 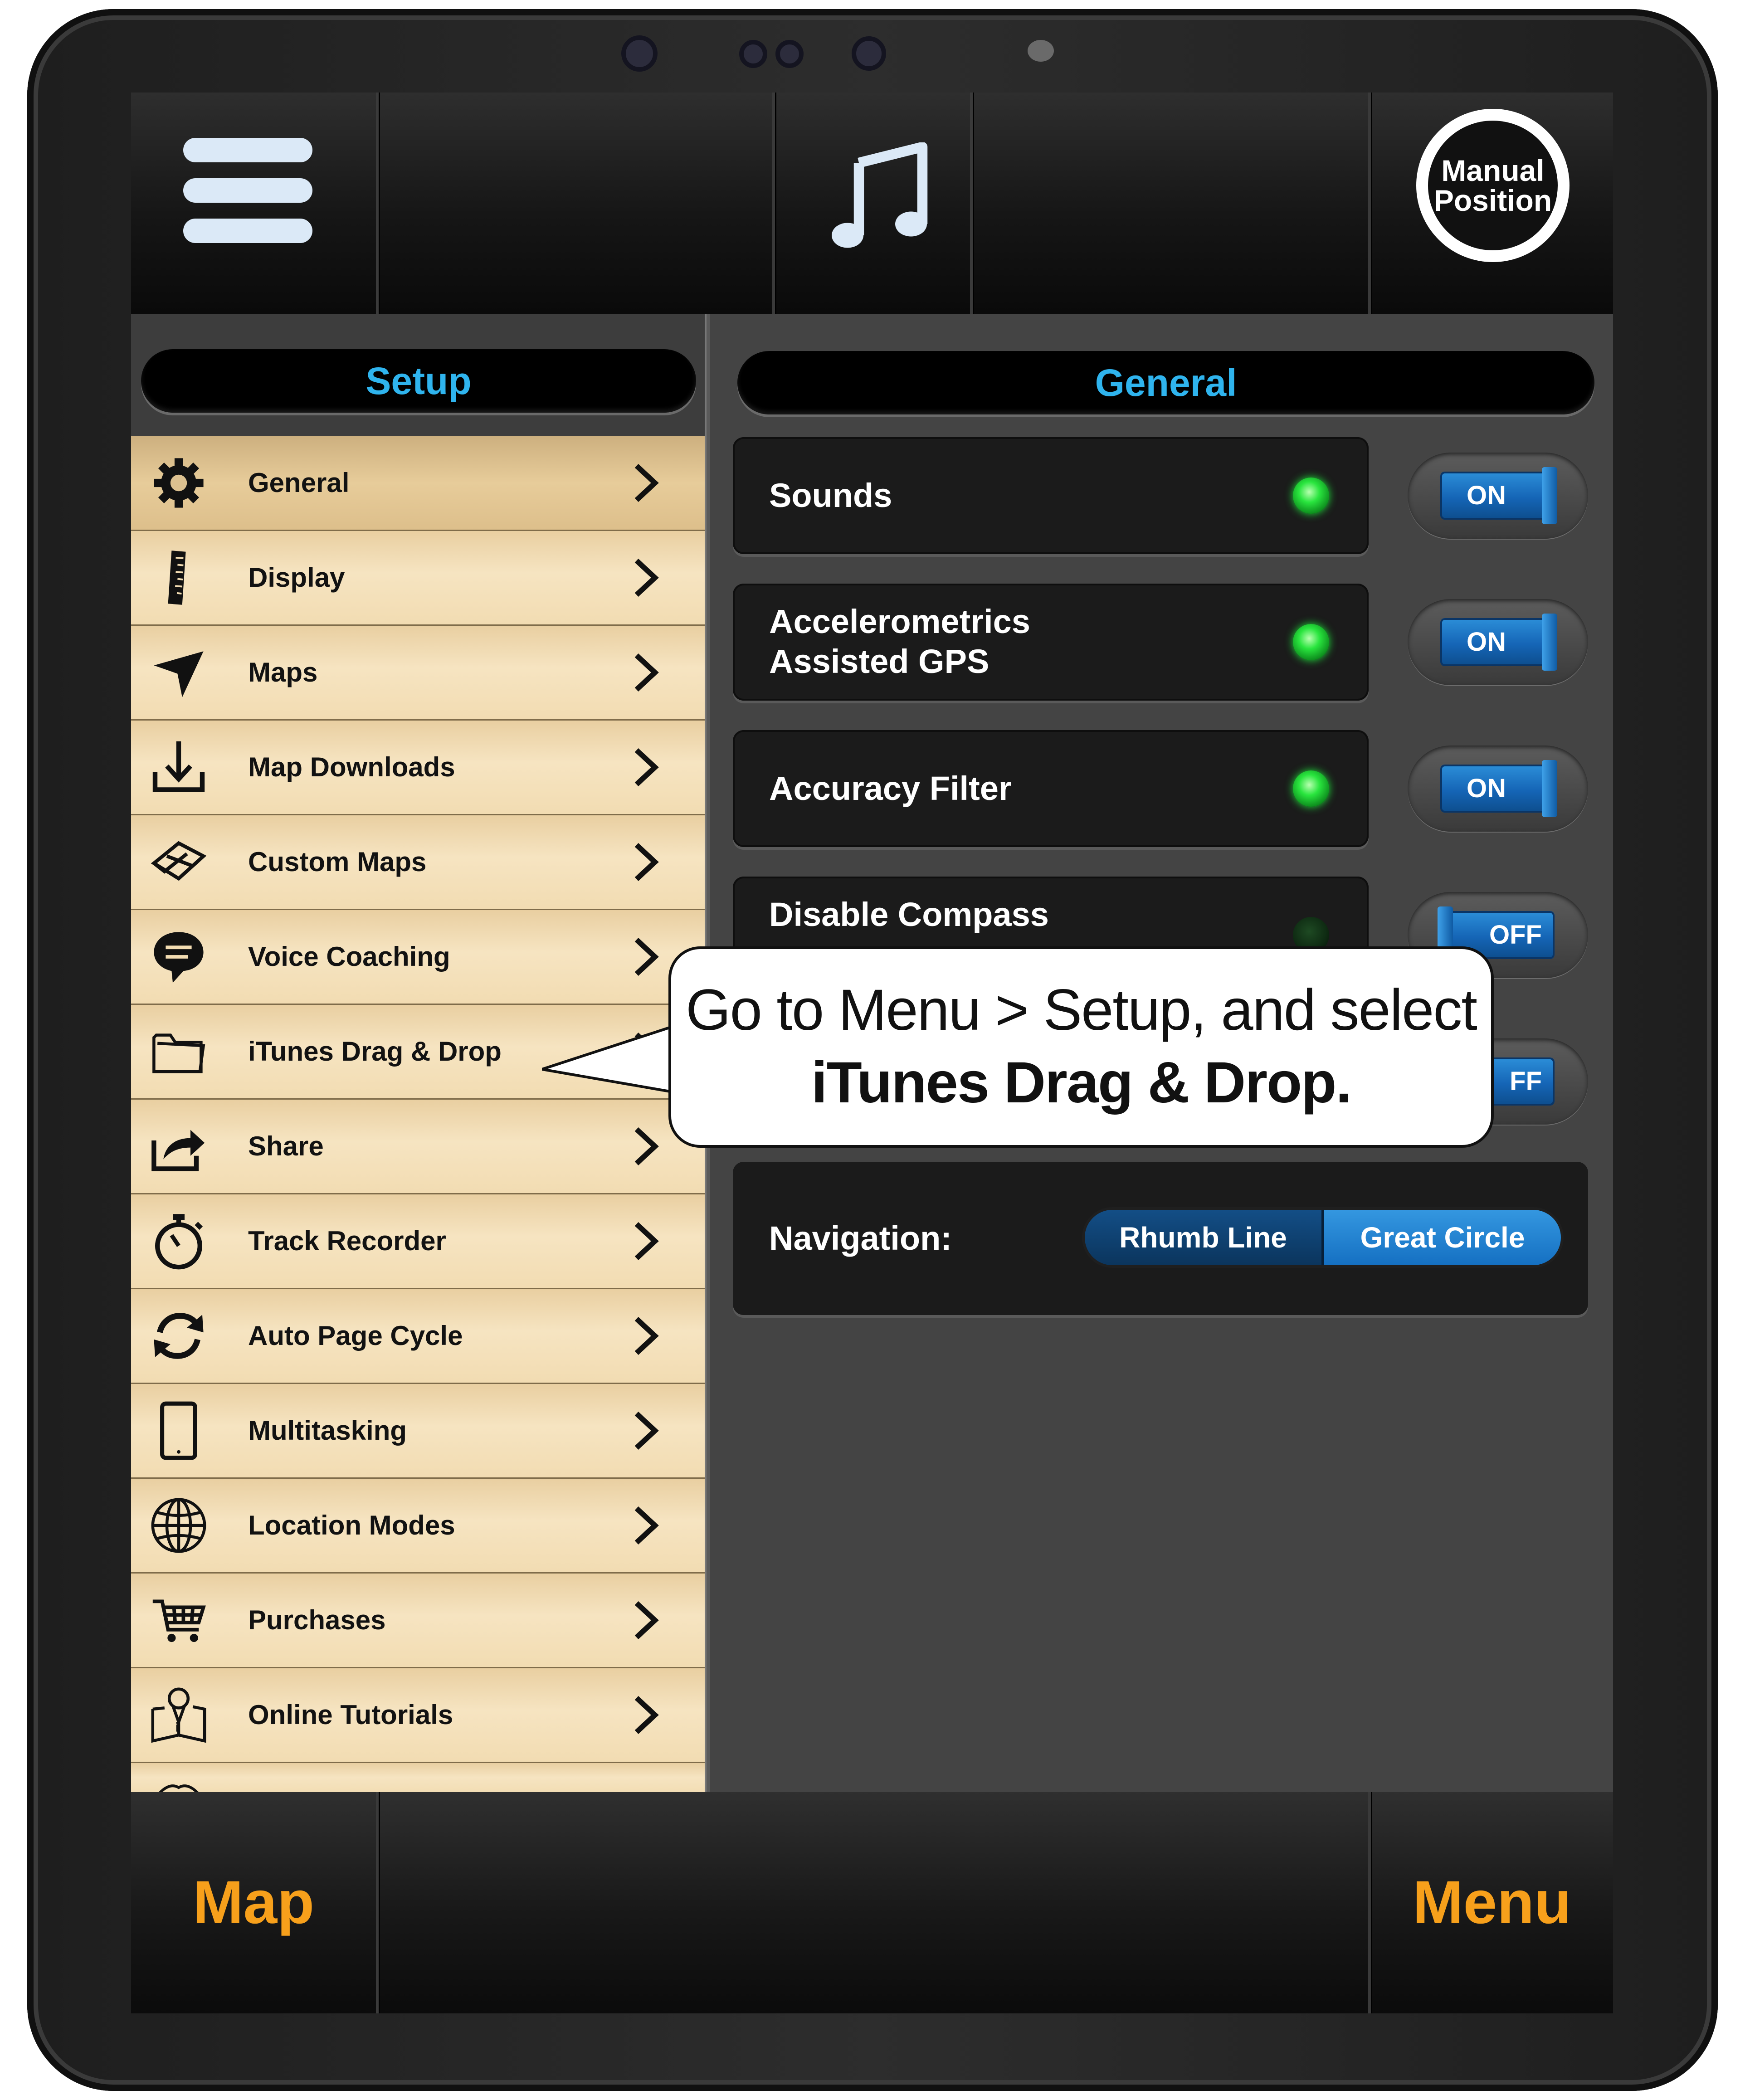 What do you see at coordinates (1041, 51) in the screenshot?
I see `sensor-light` at bounding box center [1041, 51].